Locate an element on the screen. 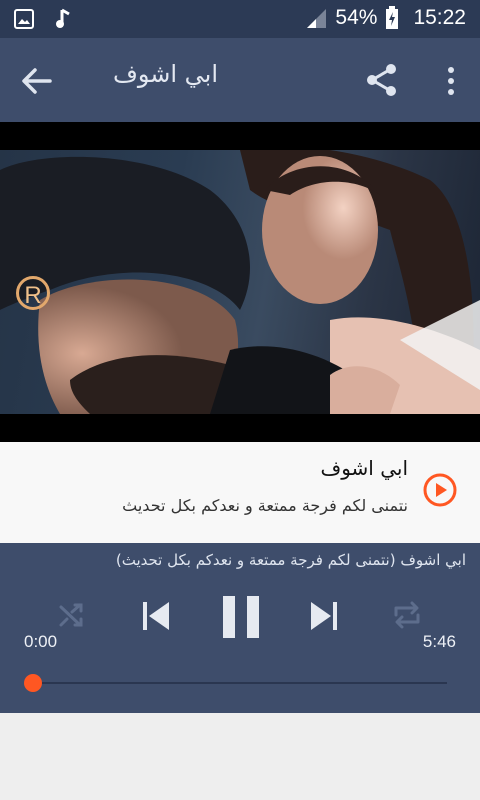  signal-icon is located at coordinates (317, 18).